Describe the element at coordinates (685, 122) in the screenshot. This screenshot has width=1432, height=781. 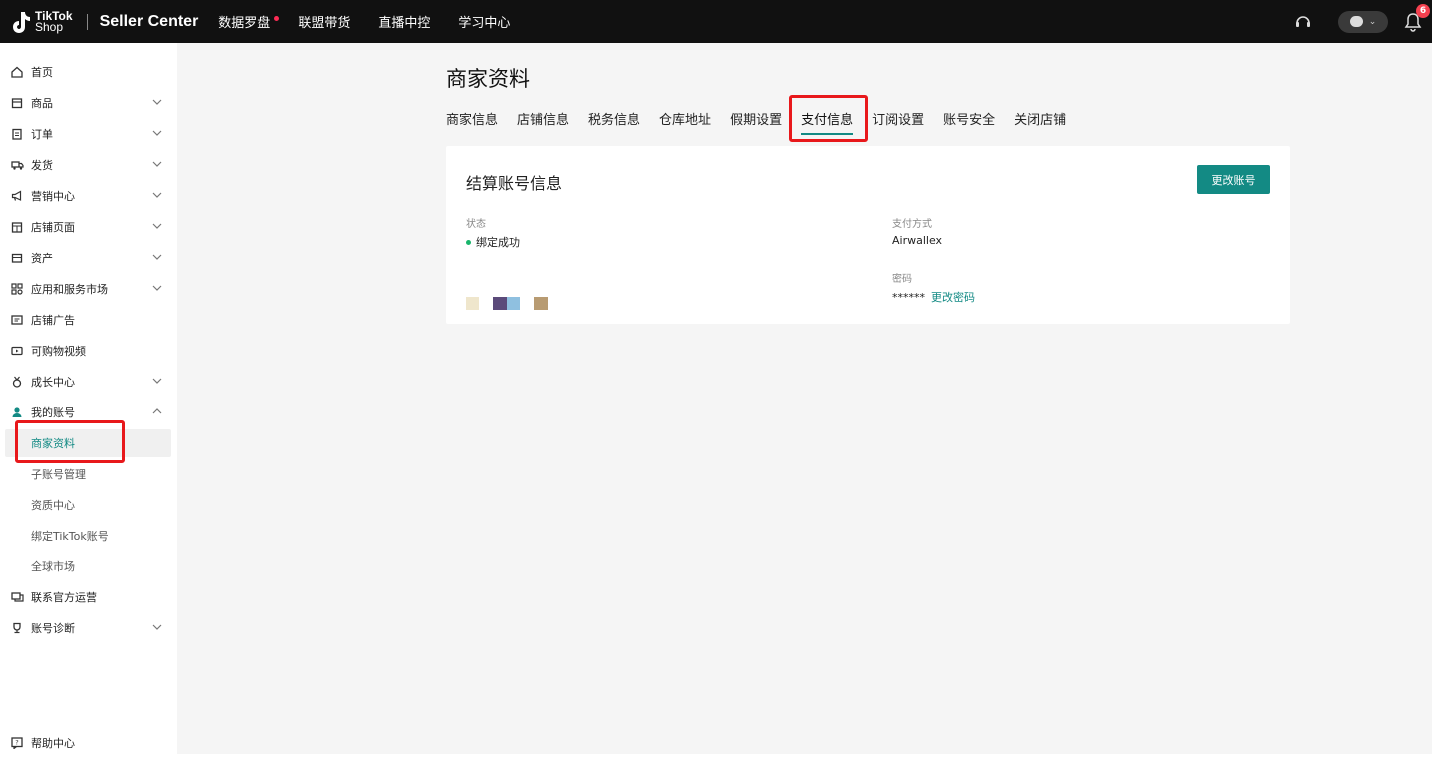
I see `tab-warehouse-address: 仓库地址` at that location.